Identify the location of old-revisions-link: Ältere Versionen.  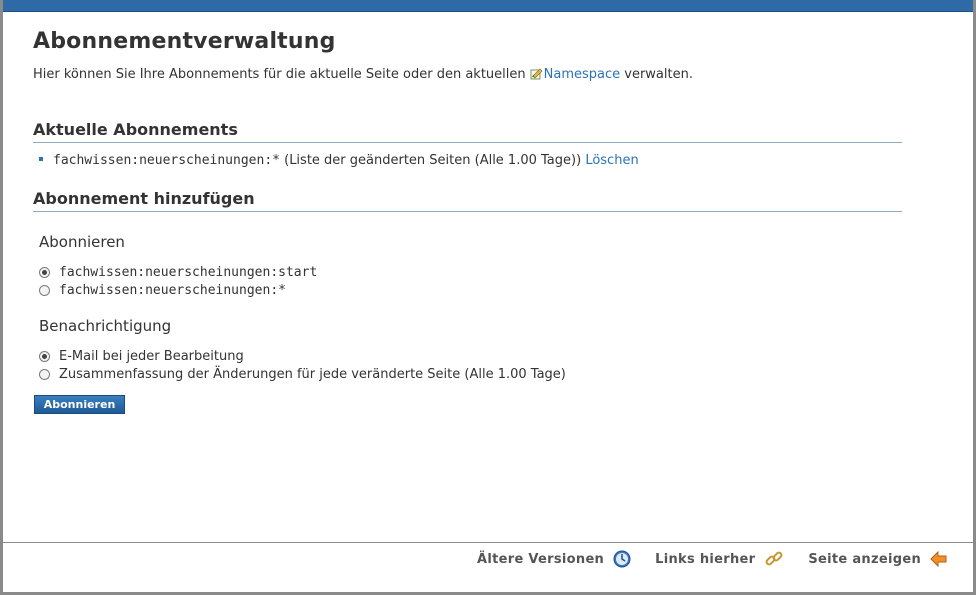
(554, 559).